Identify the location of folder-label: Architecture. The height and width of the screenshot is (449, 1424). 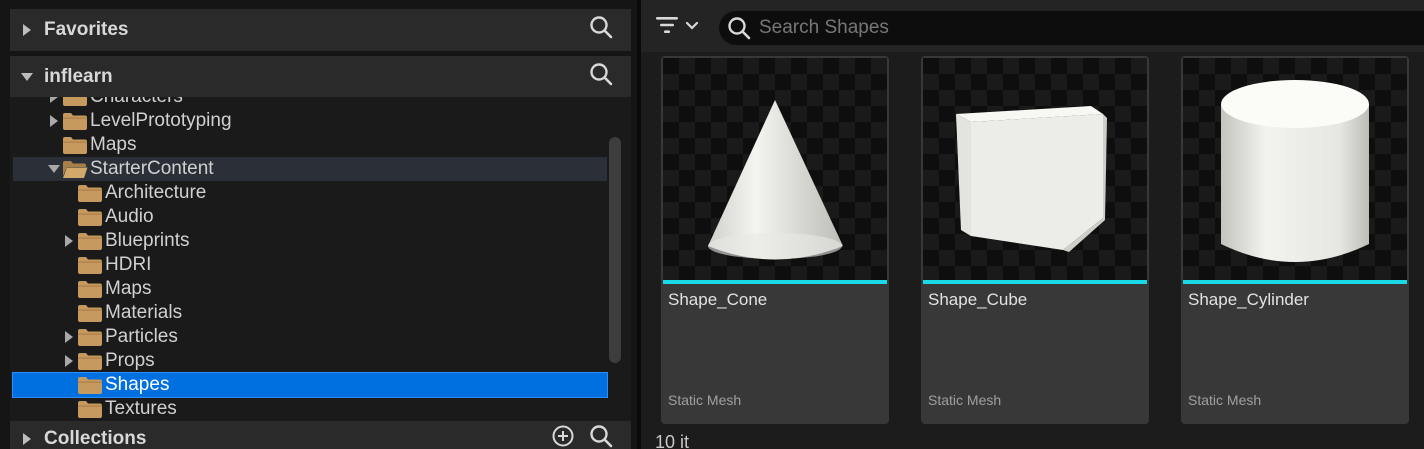
(156, 192).